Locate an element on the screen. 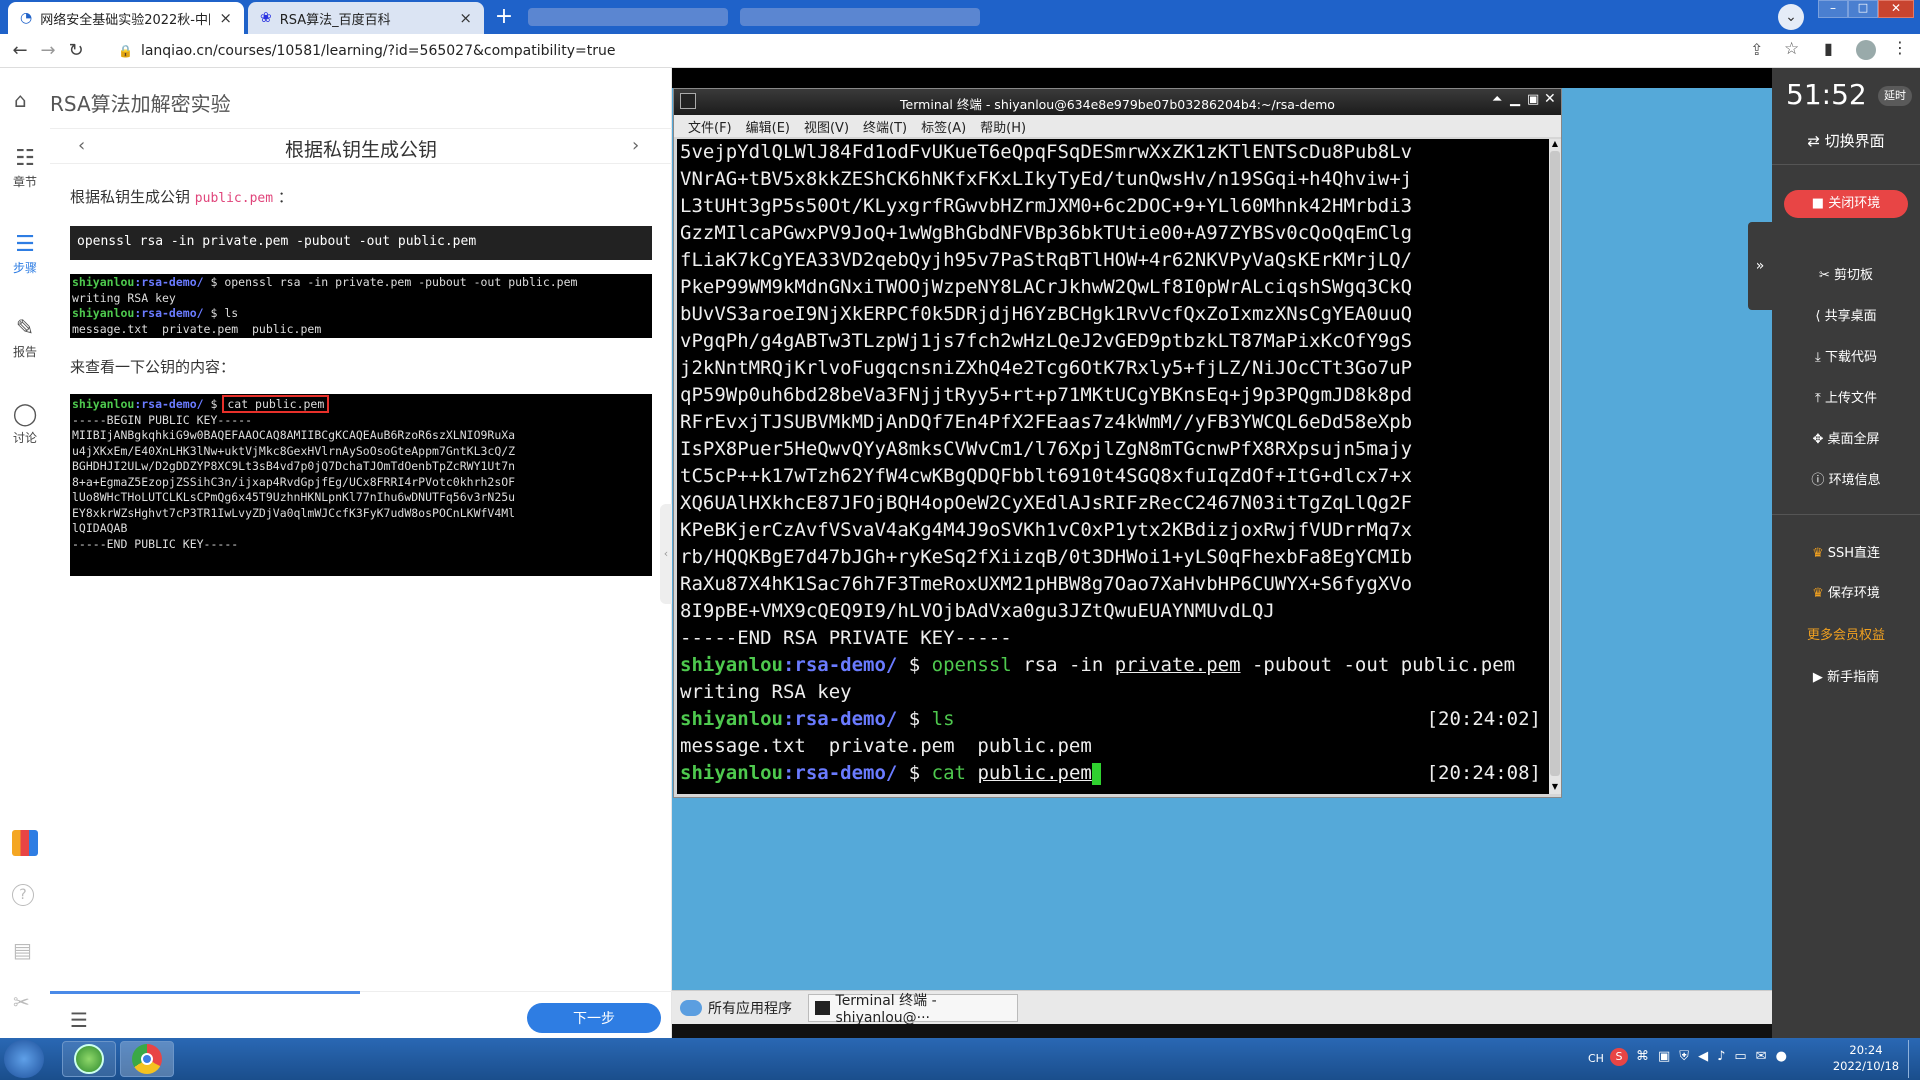  save-env-button: ♛ 保存环境 is located at coordinates (1846, 591).